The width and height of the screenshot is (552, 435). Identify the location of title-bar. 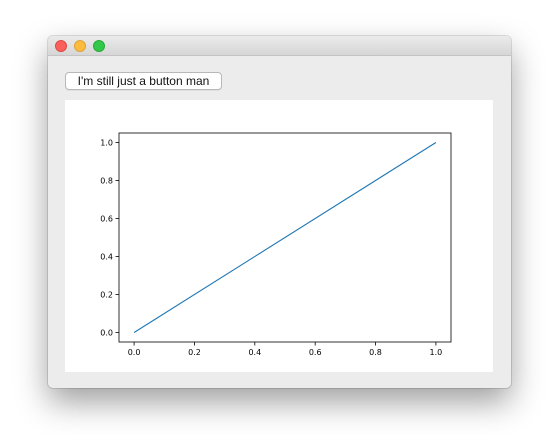
(279, 46).